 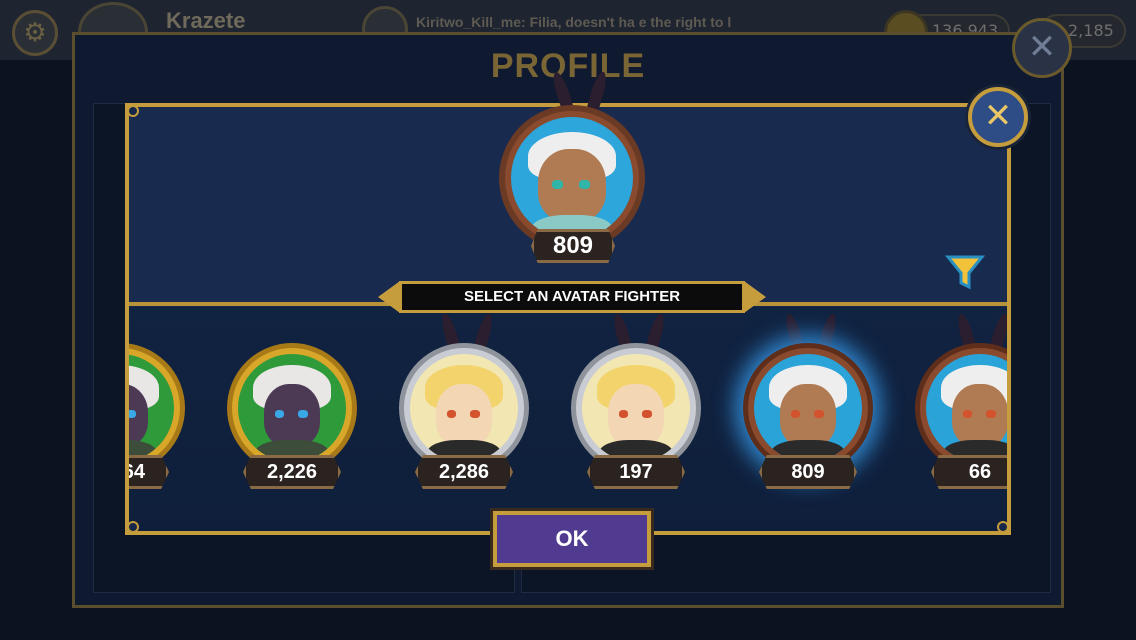 I want to click on avatar-option: 197, so click(x=640, y=407).